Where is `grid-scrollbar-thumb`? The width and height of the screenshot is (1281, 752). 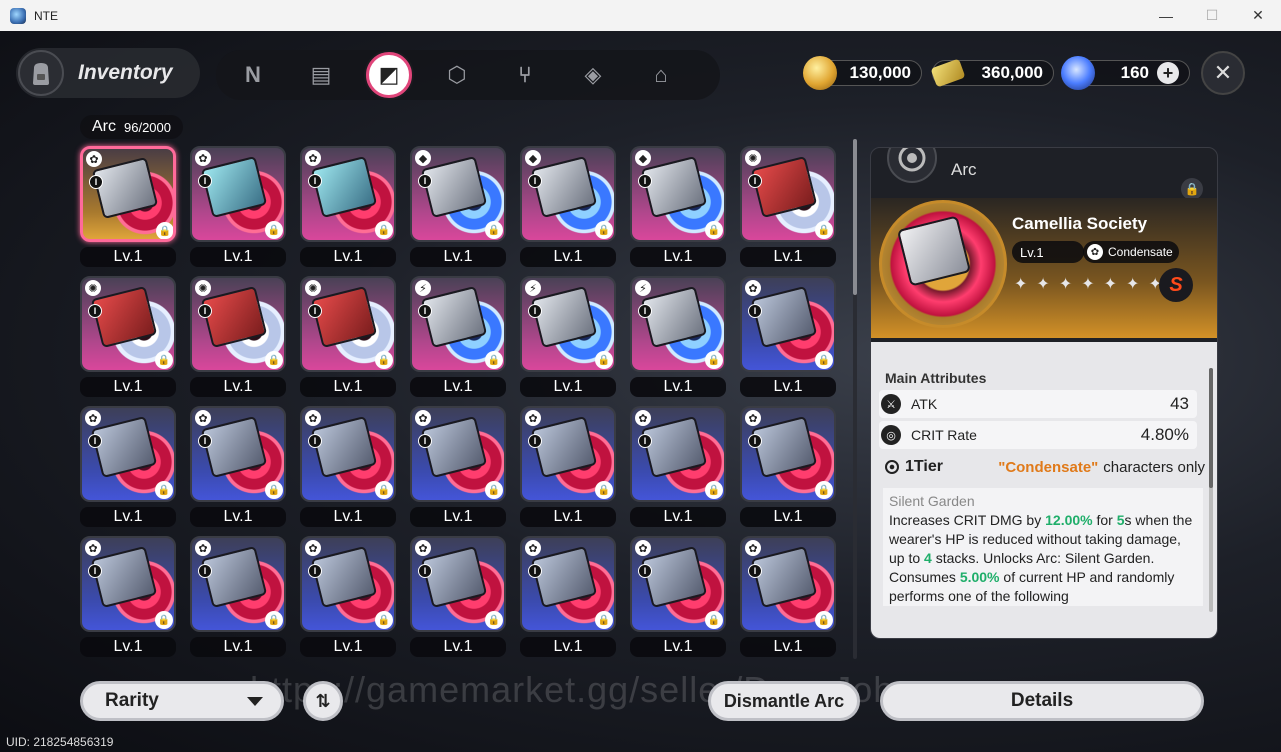
grid-scrollbar-thumb is located at coordinates (855, 217).